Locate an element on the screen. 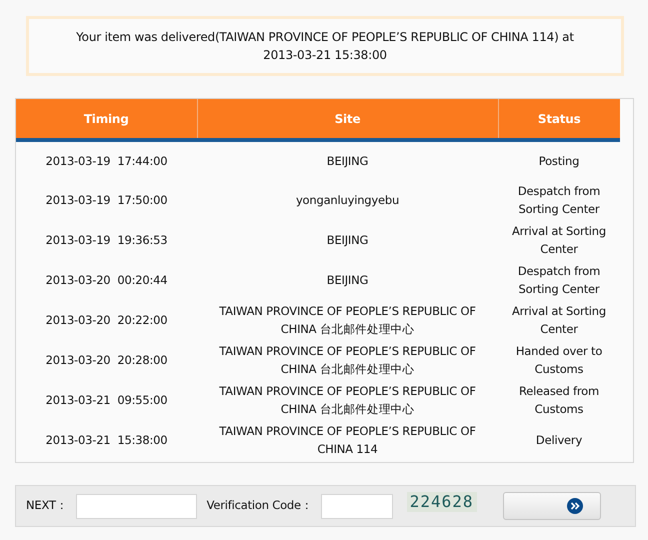 The height and width of the screenshot is (540, 648). timing-cell: 2013-03-21 15:38:00 is located at coordinates (107, 440).